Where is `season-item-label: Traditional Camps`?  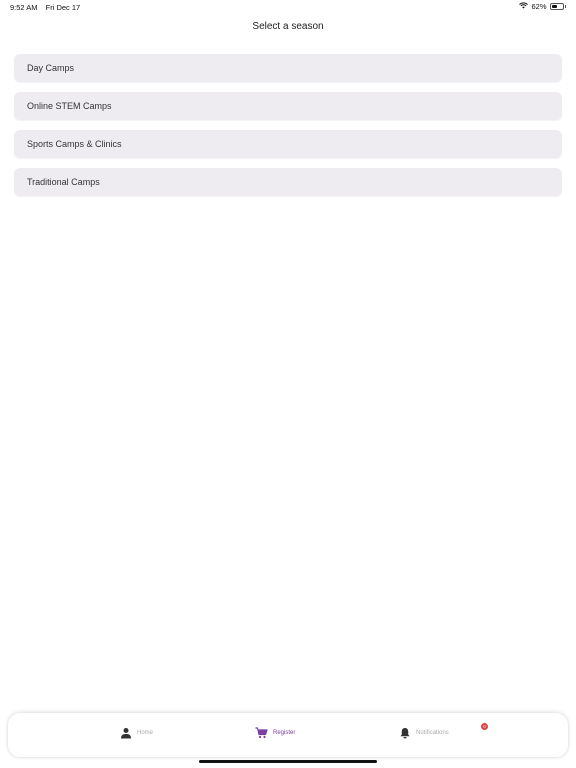
season-item-label: Traditional Camps is located at coordinates (63, 182).